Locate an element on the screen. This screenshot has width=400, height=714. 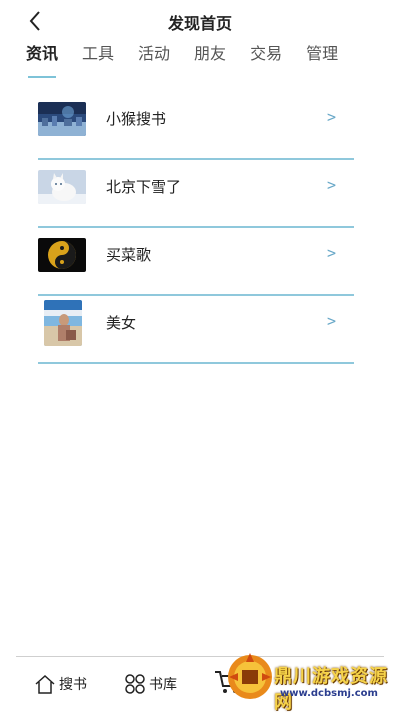
watermark: 鼎川游戏资源网 www.dcbsmj.com is located at coordinates (312, 680).